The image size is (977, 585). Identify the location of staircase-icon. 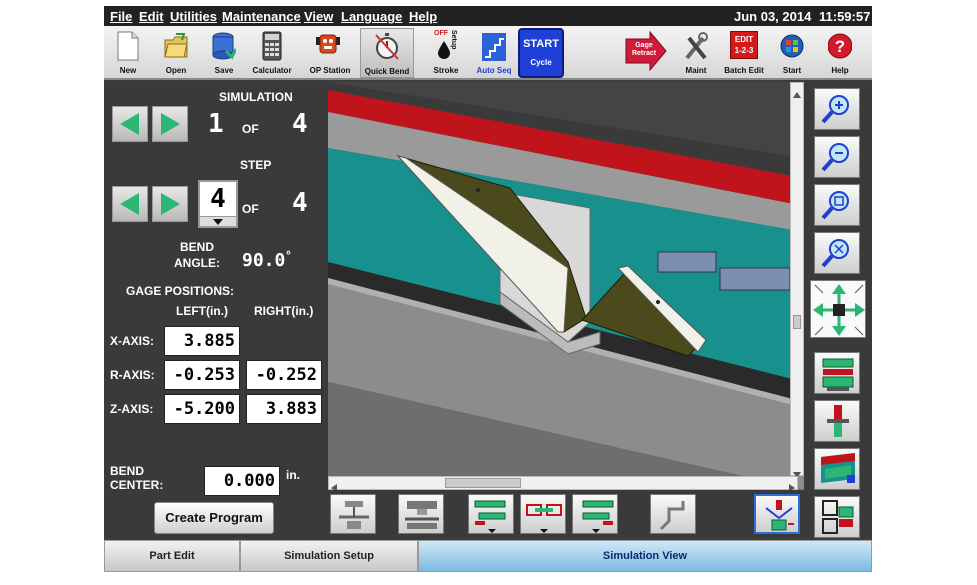
(494, 47).